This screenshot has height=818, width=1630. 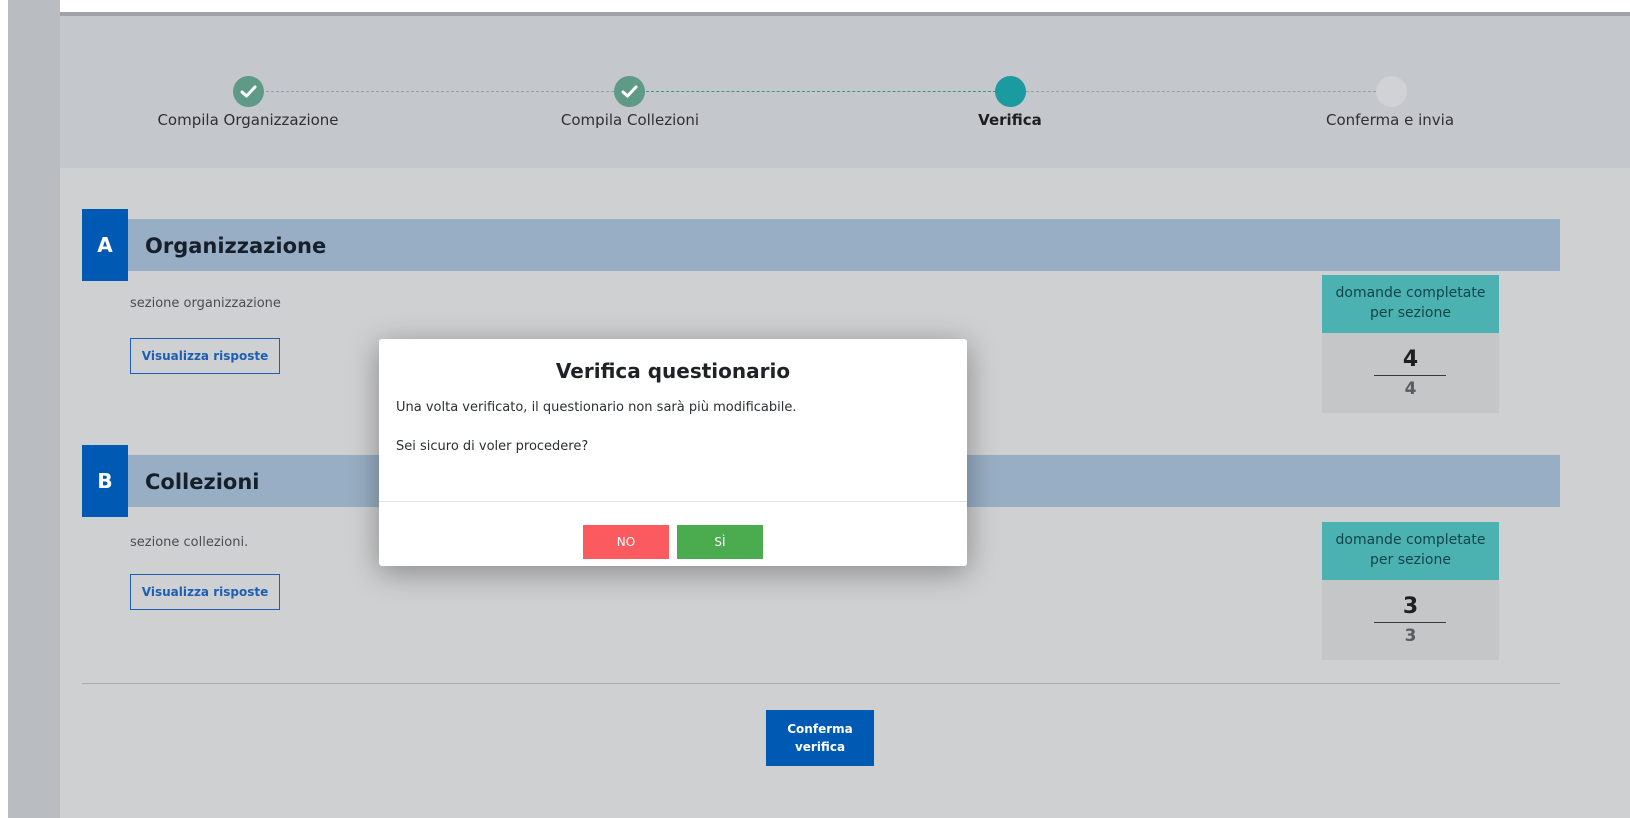 I want to click on top-border, so click(x=845, y=8).